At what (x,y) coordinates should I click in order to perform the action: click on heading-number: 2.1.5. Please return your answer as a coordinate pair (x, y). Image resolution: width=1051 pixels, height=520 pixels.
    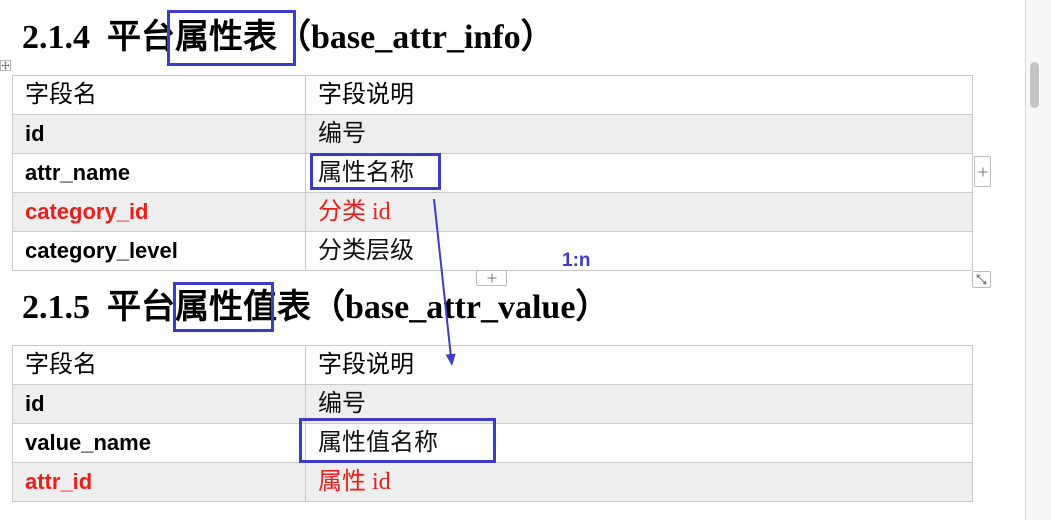
    Looking at the image, I should click on (56, 307).